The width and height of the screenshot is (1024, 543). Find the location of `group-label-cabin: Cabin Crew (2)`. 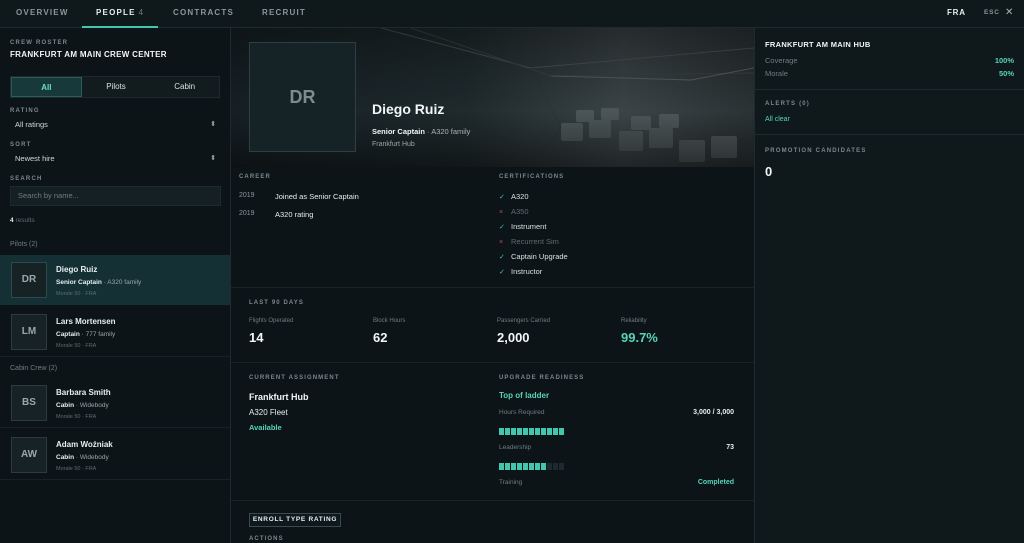

group-label-cabin: Cabin Crew (2) is located at coordinates (34, 368).